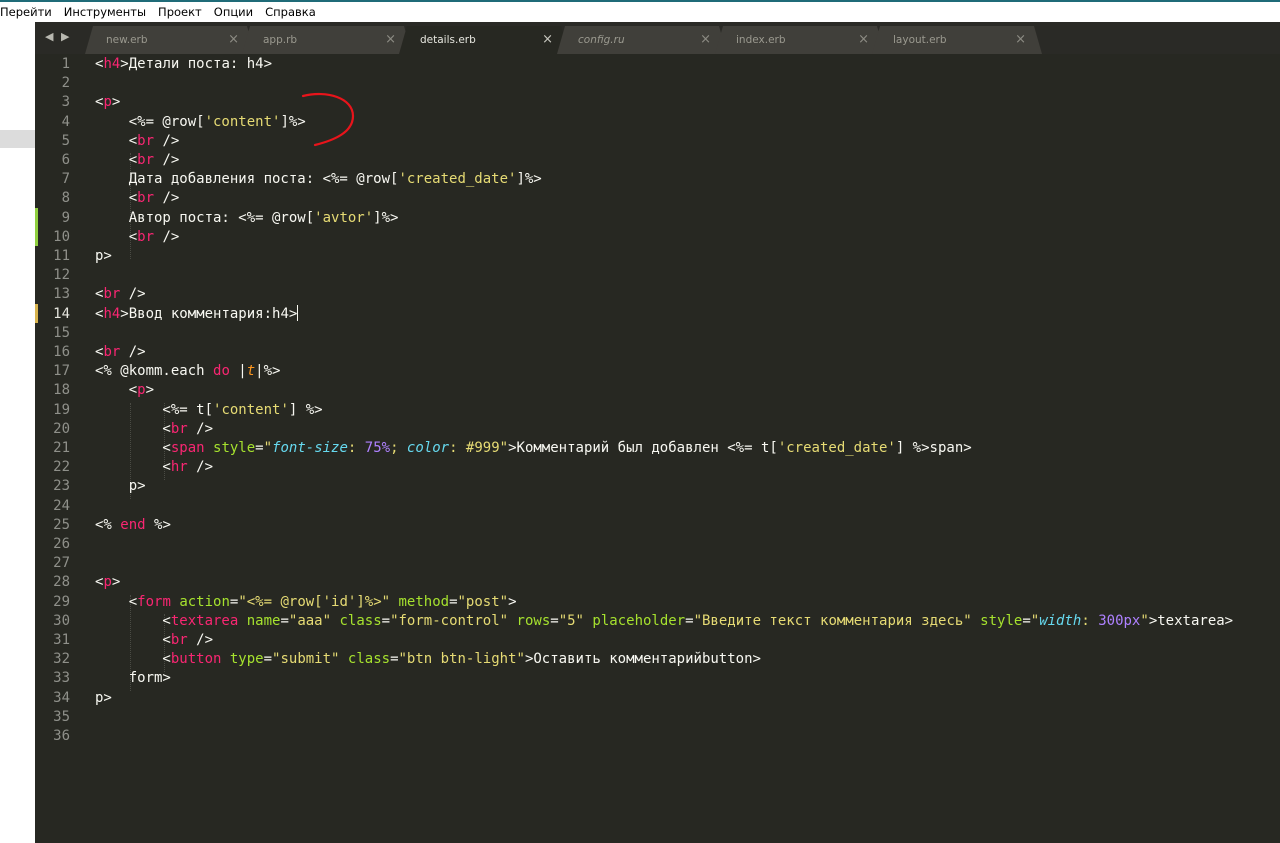  What do you see at coordinates (327, 40) in the screenshot?
I see `tab-app-rb: app.rb ×` at bounding box center [327, 40].